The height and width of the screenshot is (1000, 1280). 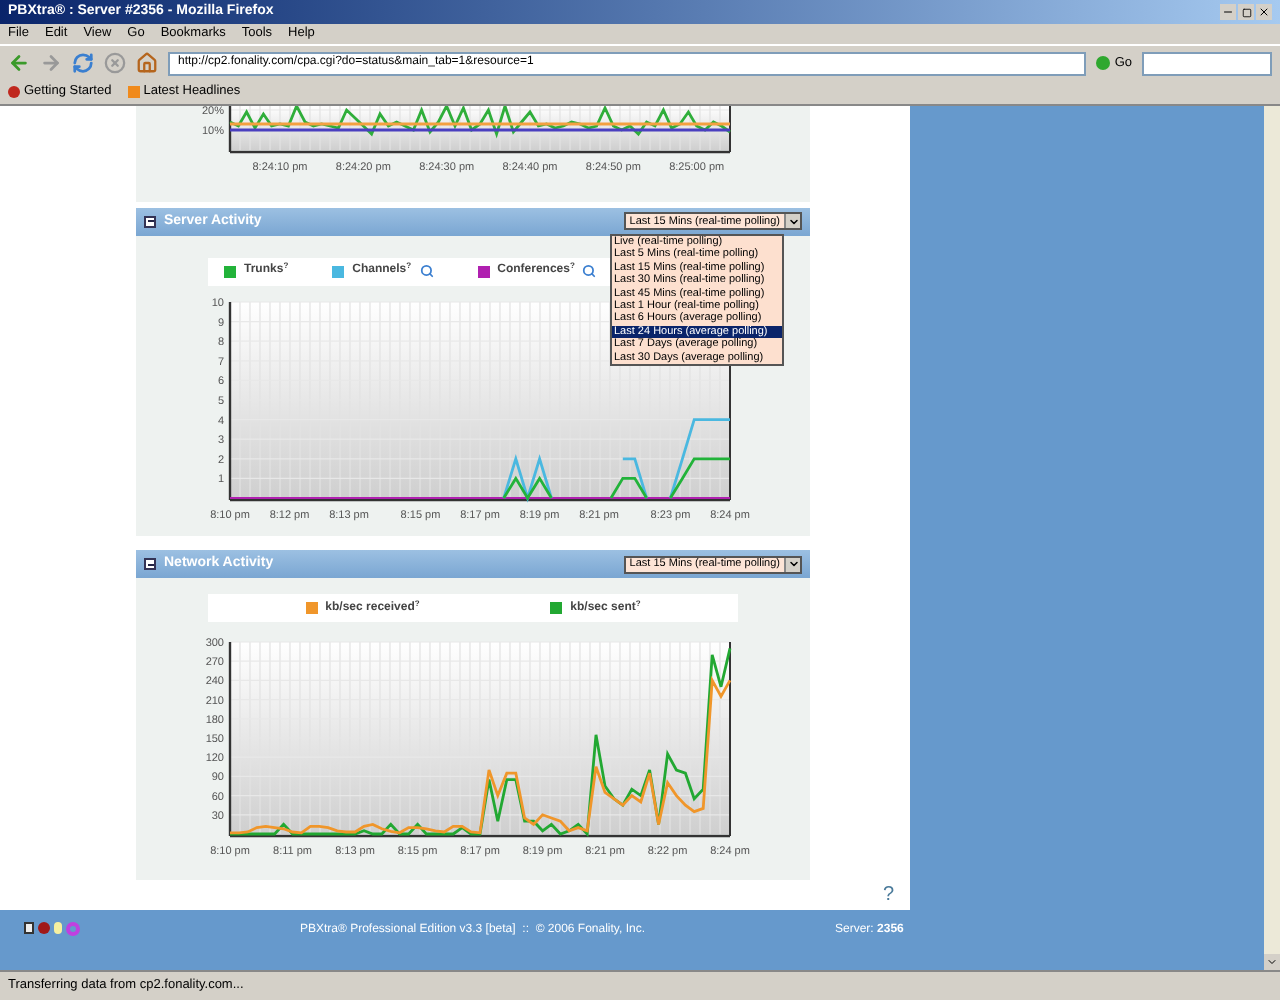 I want to click on help-link: ?, so click(x=888, y=895).